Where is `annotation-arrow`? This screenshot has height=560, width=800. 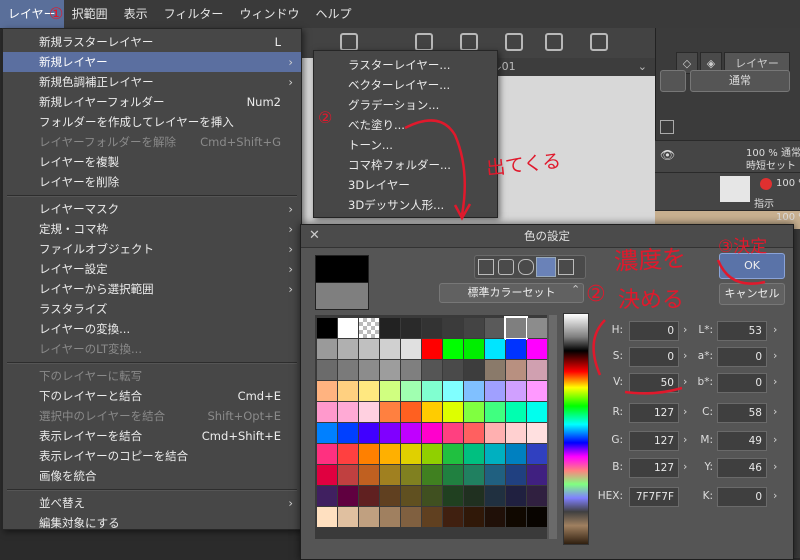
annotation-arrow is located at coordinates (435, 167).